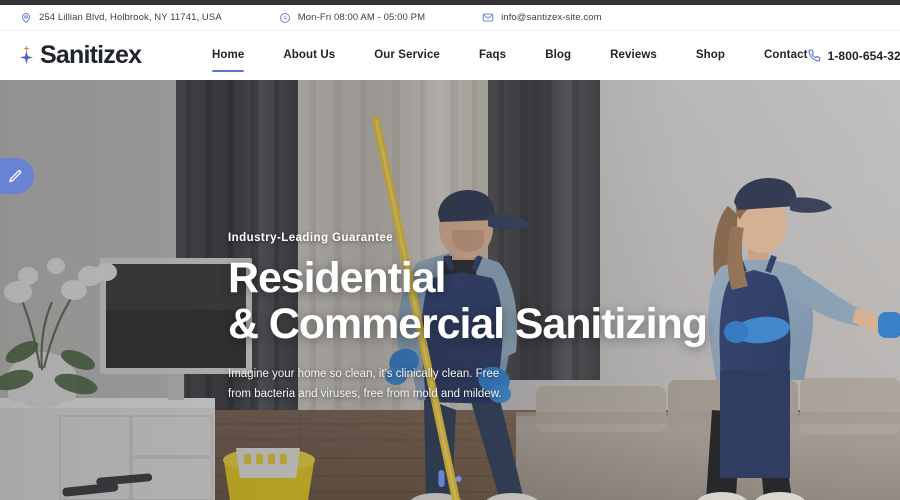 The width and height of the screenshot is (900, 500). Describe the element at coordinates (710, 55) in the screenshot. I see `nav-item-shop: Shop` at that location.